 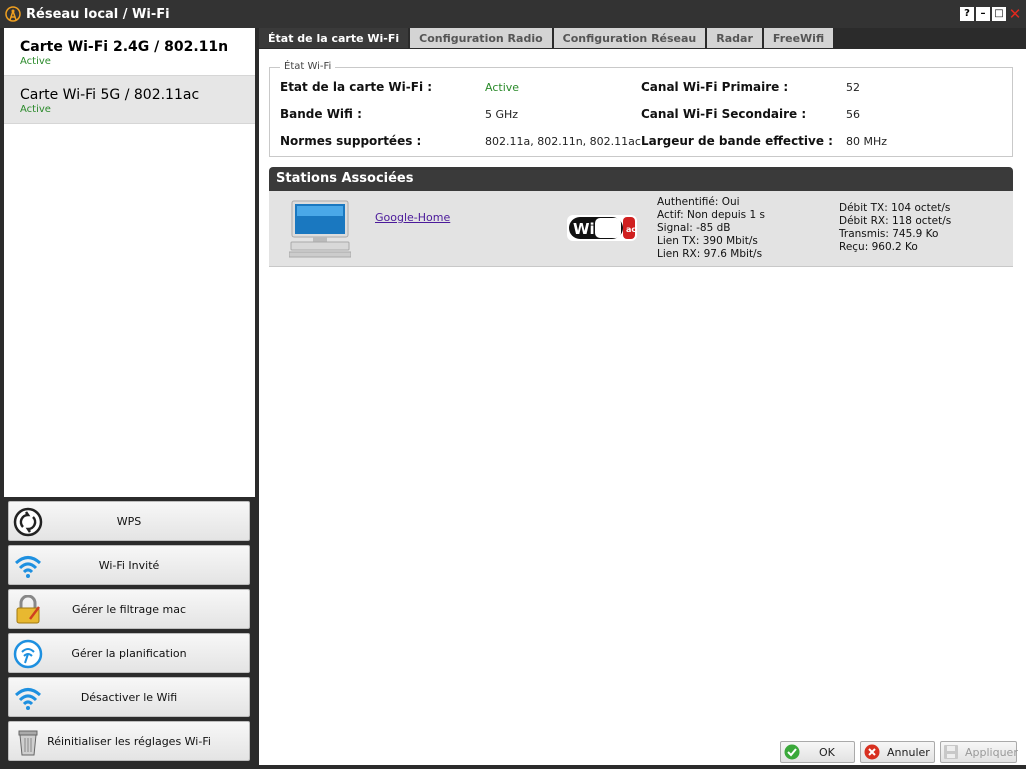 I want to click on padlock-icon, so click(x=28, y=610).